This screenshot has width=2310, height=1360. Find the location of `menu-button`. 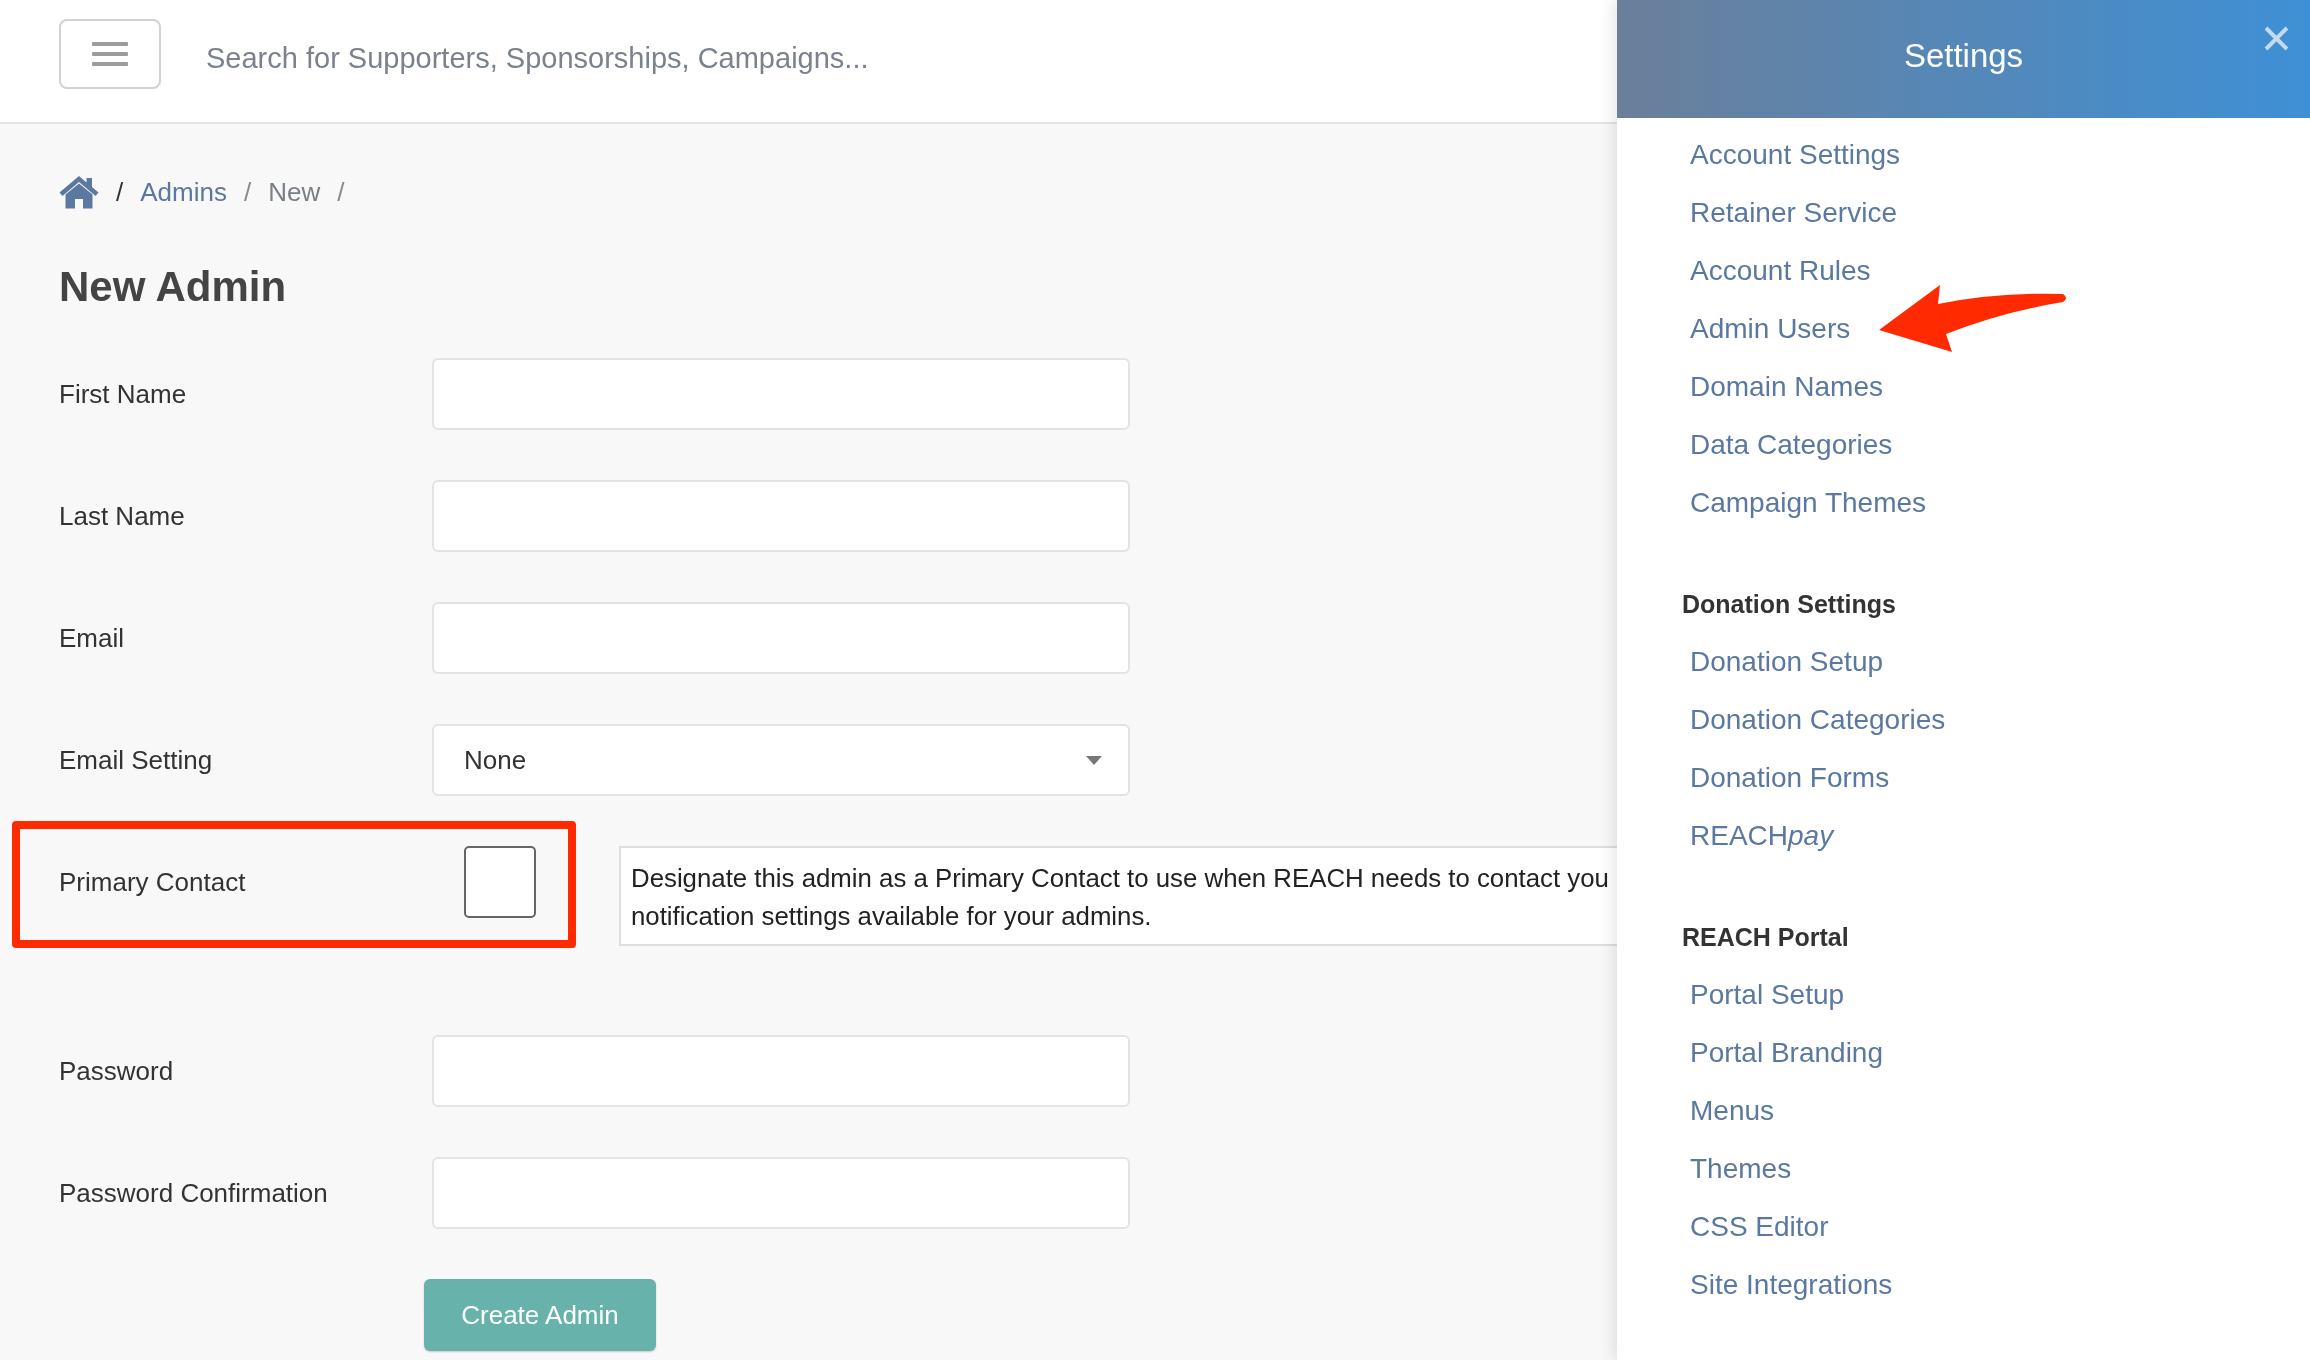

menu-button is located at coordinates (110, 54).